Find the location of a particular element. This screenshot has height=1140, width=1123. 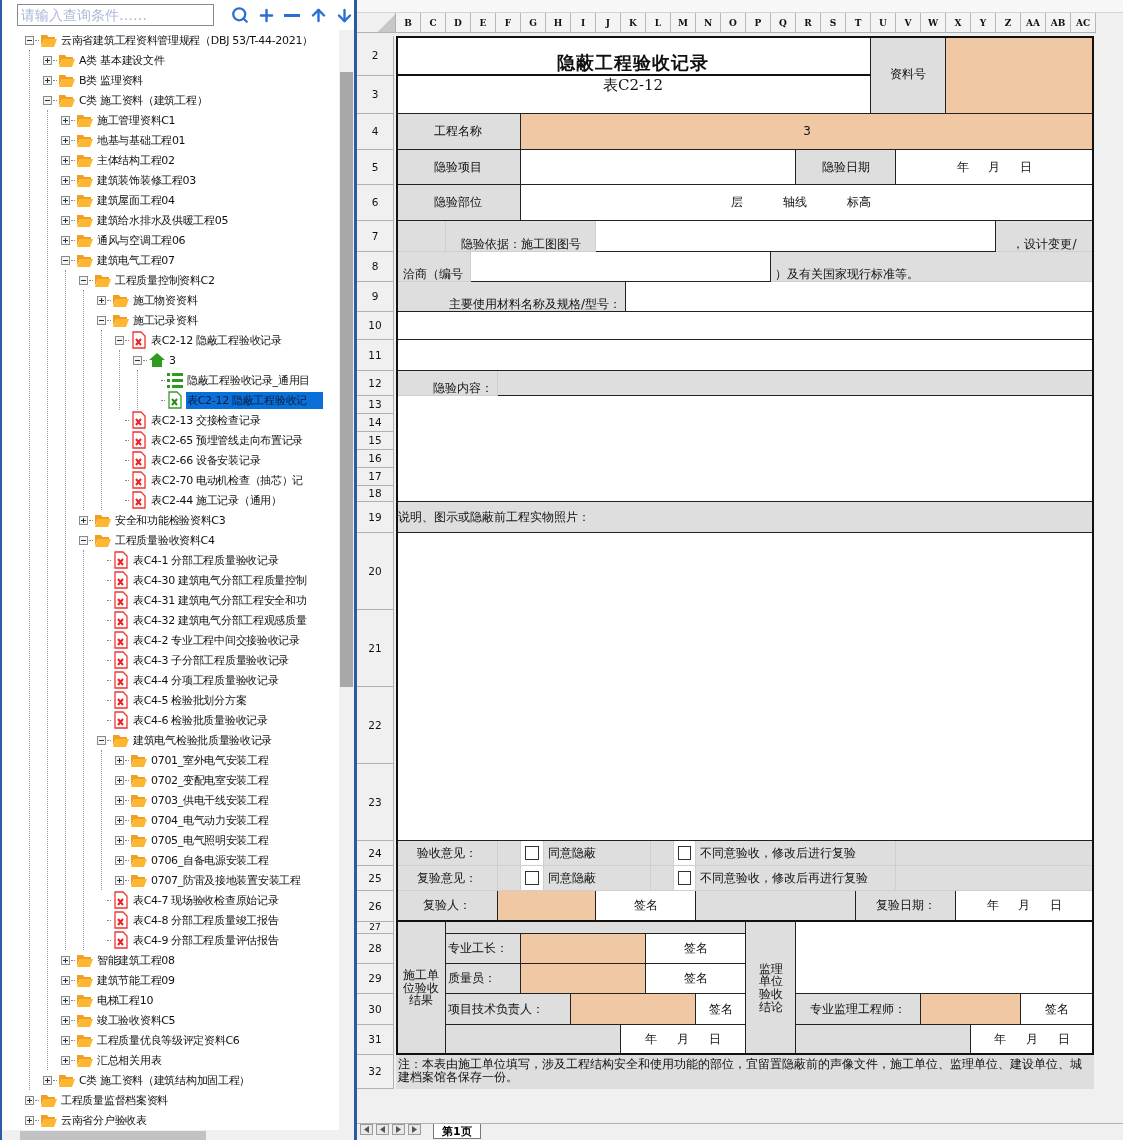

column-header: G is located at coordinates (533, 23).